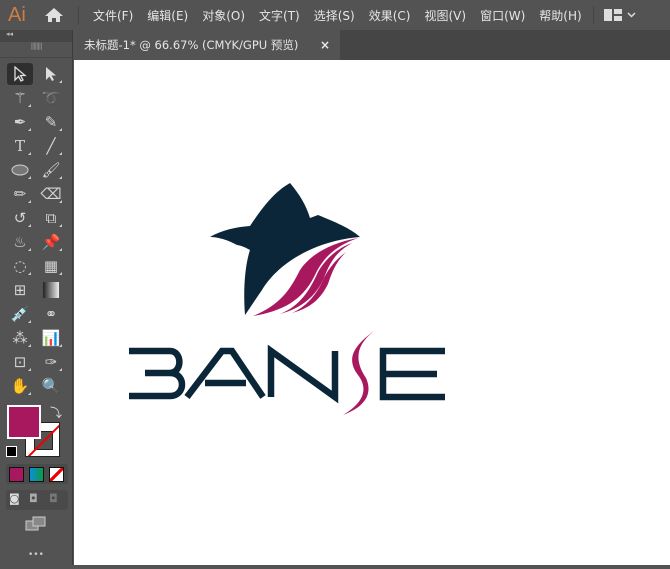 This screenshot has width=670, height=569. Describe the element at coordinates (51, 74) in the screenshot. I see `direct-selection-tool-icon` at that location.